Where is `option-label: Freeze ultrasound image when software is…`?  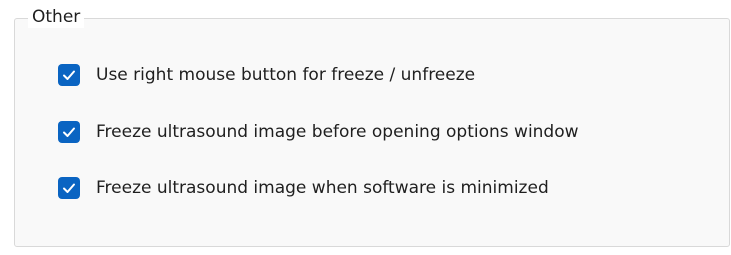 option-label: Freeze ultrasound image when software is… is located at coordinates (322, 188).